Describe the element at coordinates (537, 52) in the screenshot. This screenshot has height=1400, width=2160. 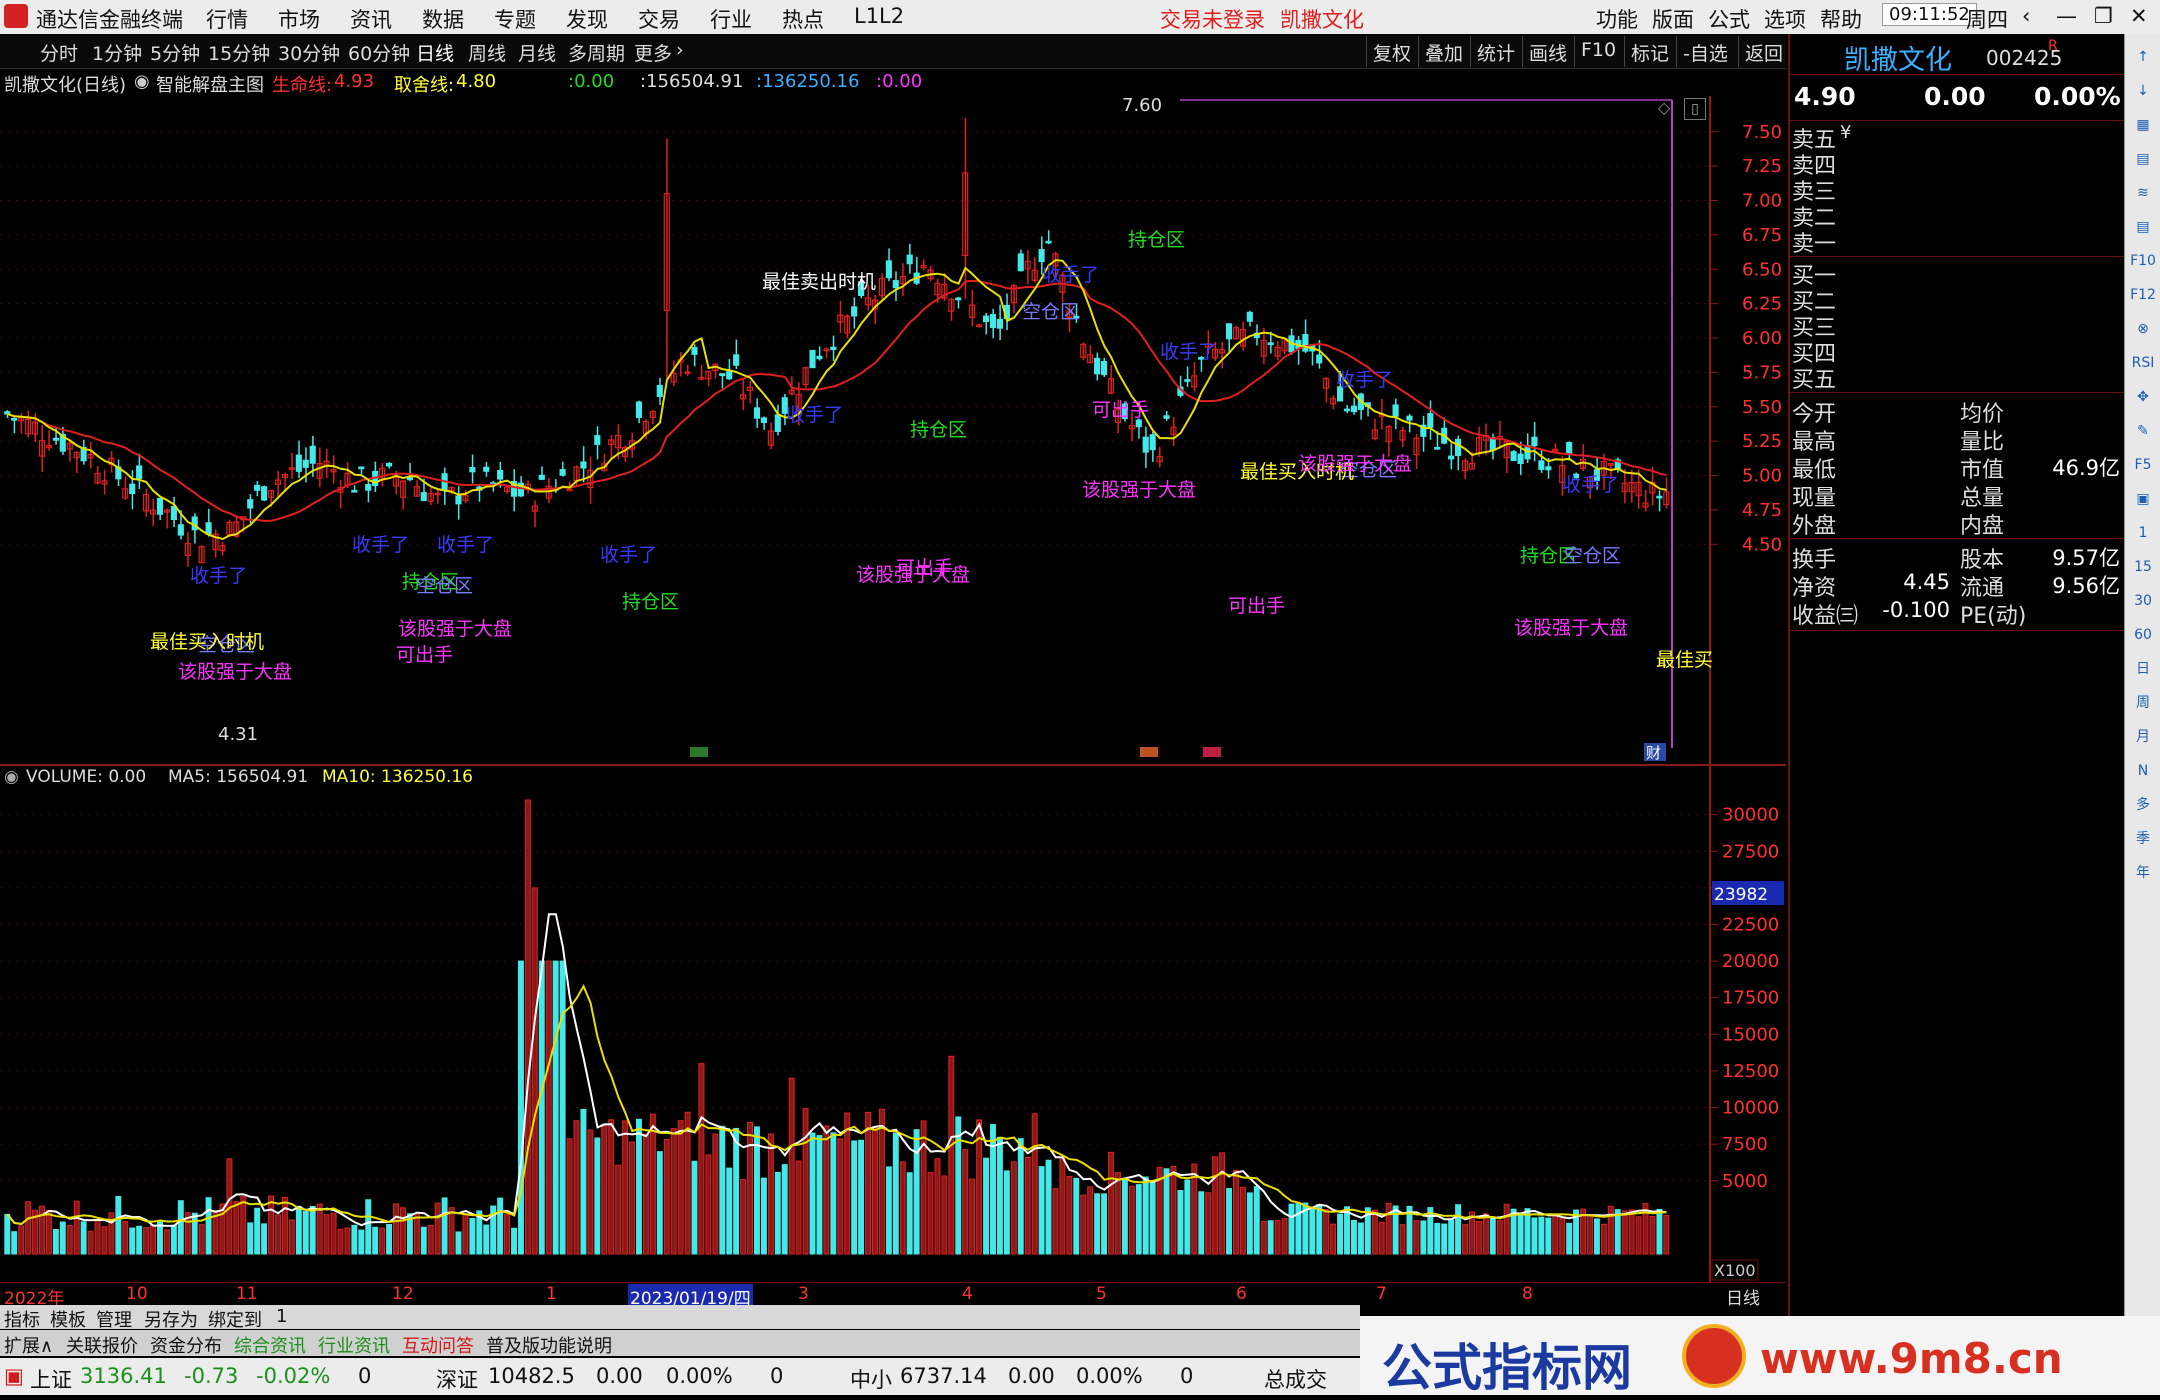
I see `tab-monthly: 月线` at that location.